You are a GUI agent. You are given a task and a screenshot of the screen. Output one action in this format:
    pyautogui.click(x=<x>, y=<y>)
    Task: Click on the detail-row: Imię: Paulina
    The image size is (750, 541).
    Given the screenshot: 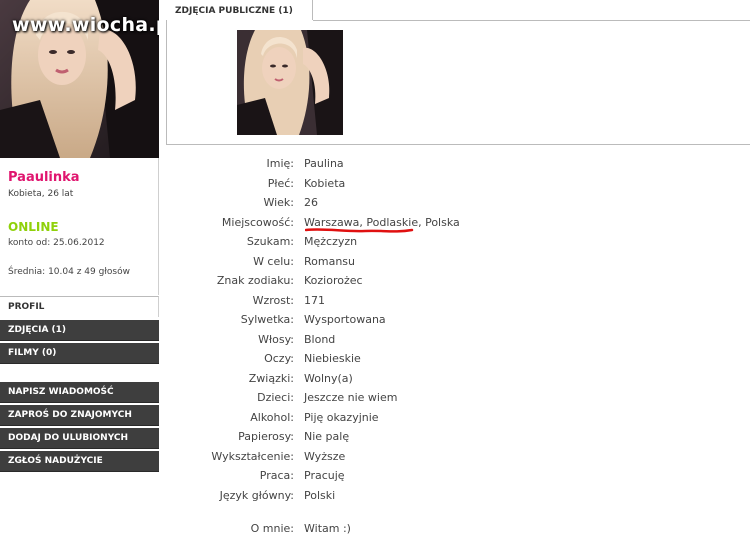 What is the action you would take?
    pyautogui.click(x=305, y=163)
    